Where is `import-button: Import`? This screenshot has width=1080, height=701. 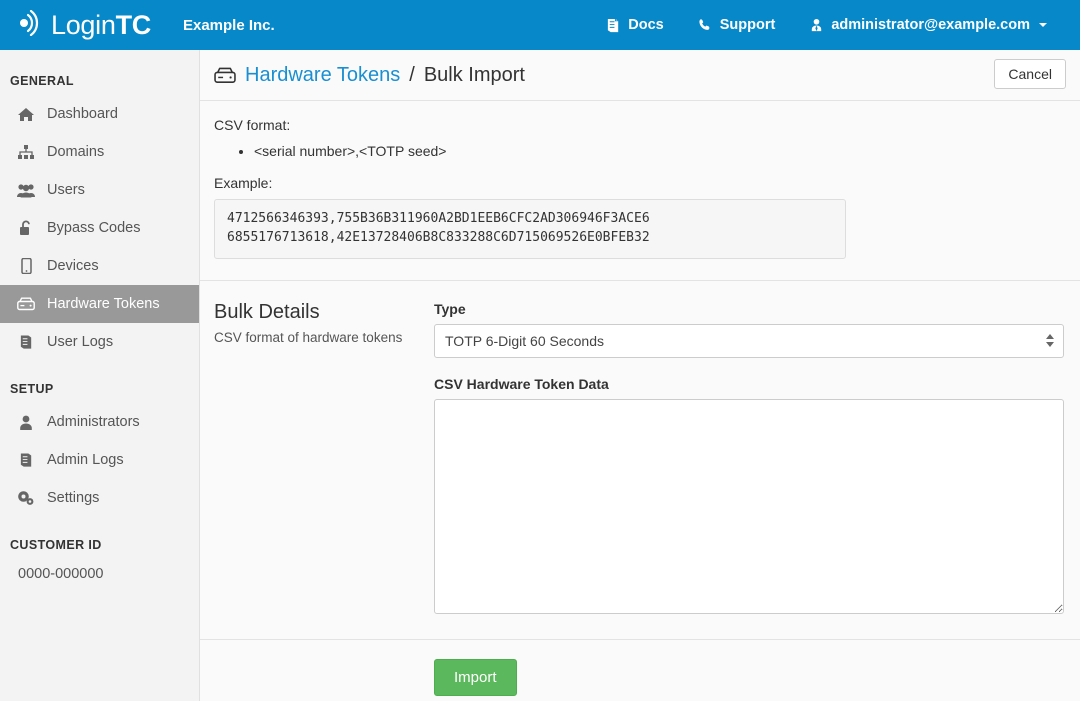 import-button: Import is located at coordinates (475, 677).